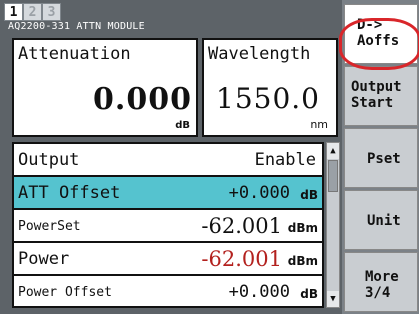  What do you see at coordinates (74, 54) in the screenshot?
I see `attenuation-label: Attenuation` at bounding box center [74, 54].